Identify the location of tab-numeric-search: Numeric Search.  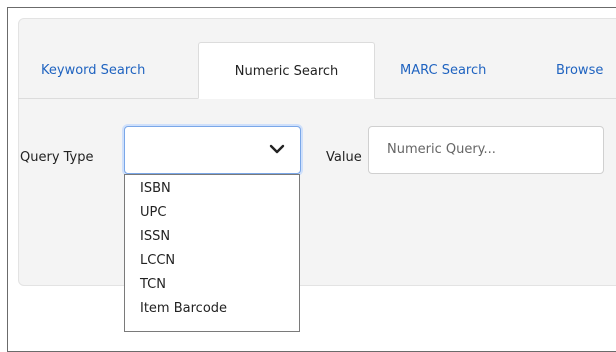
(286, 70).